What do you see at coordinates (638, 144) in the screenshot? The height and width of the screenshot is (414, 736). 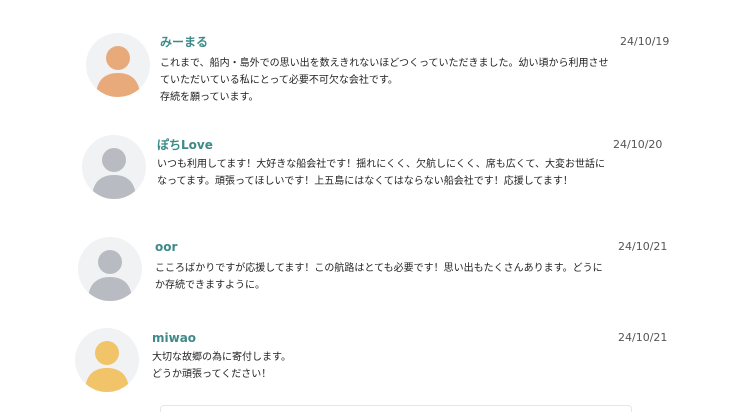 I see `comment-date: 24/10/20` at bounding box center [638, 144].